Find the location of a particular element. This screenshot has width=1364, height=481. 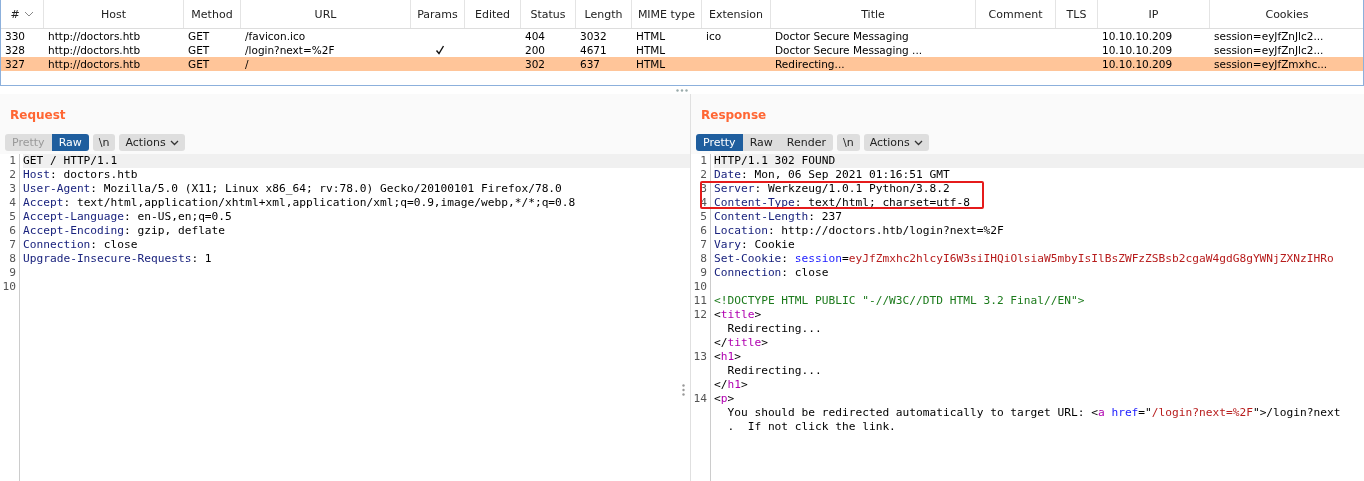

line-number: 2 is located at coordinates (12, 175).